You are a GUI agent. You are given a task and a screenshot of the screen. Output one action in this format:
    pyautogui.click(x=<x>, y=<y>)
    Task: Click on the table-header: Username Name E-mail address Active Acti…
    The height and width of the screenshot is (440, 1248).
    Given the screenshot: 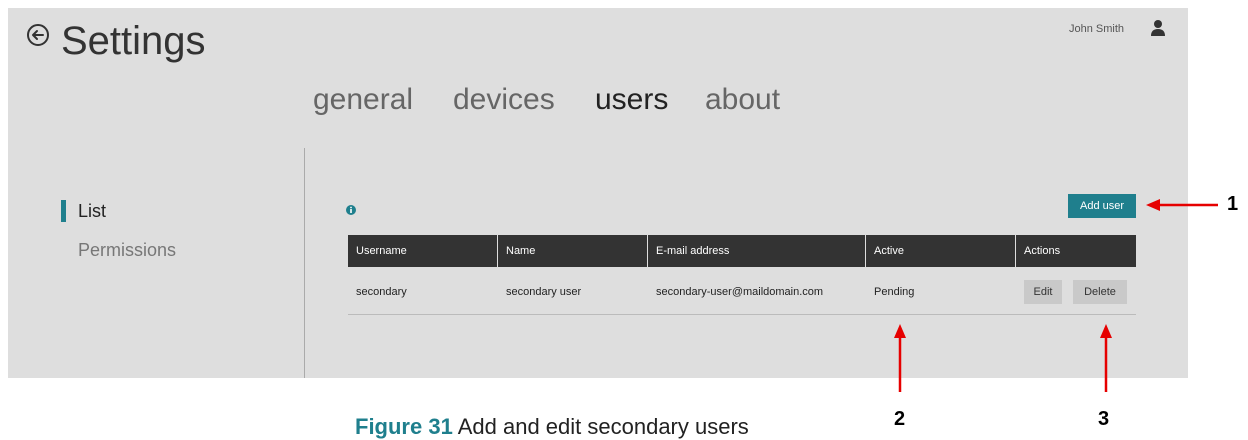 What is the action you would take?
    pyautogui.click(x=742, y=251)
    